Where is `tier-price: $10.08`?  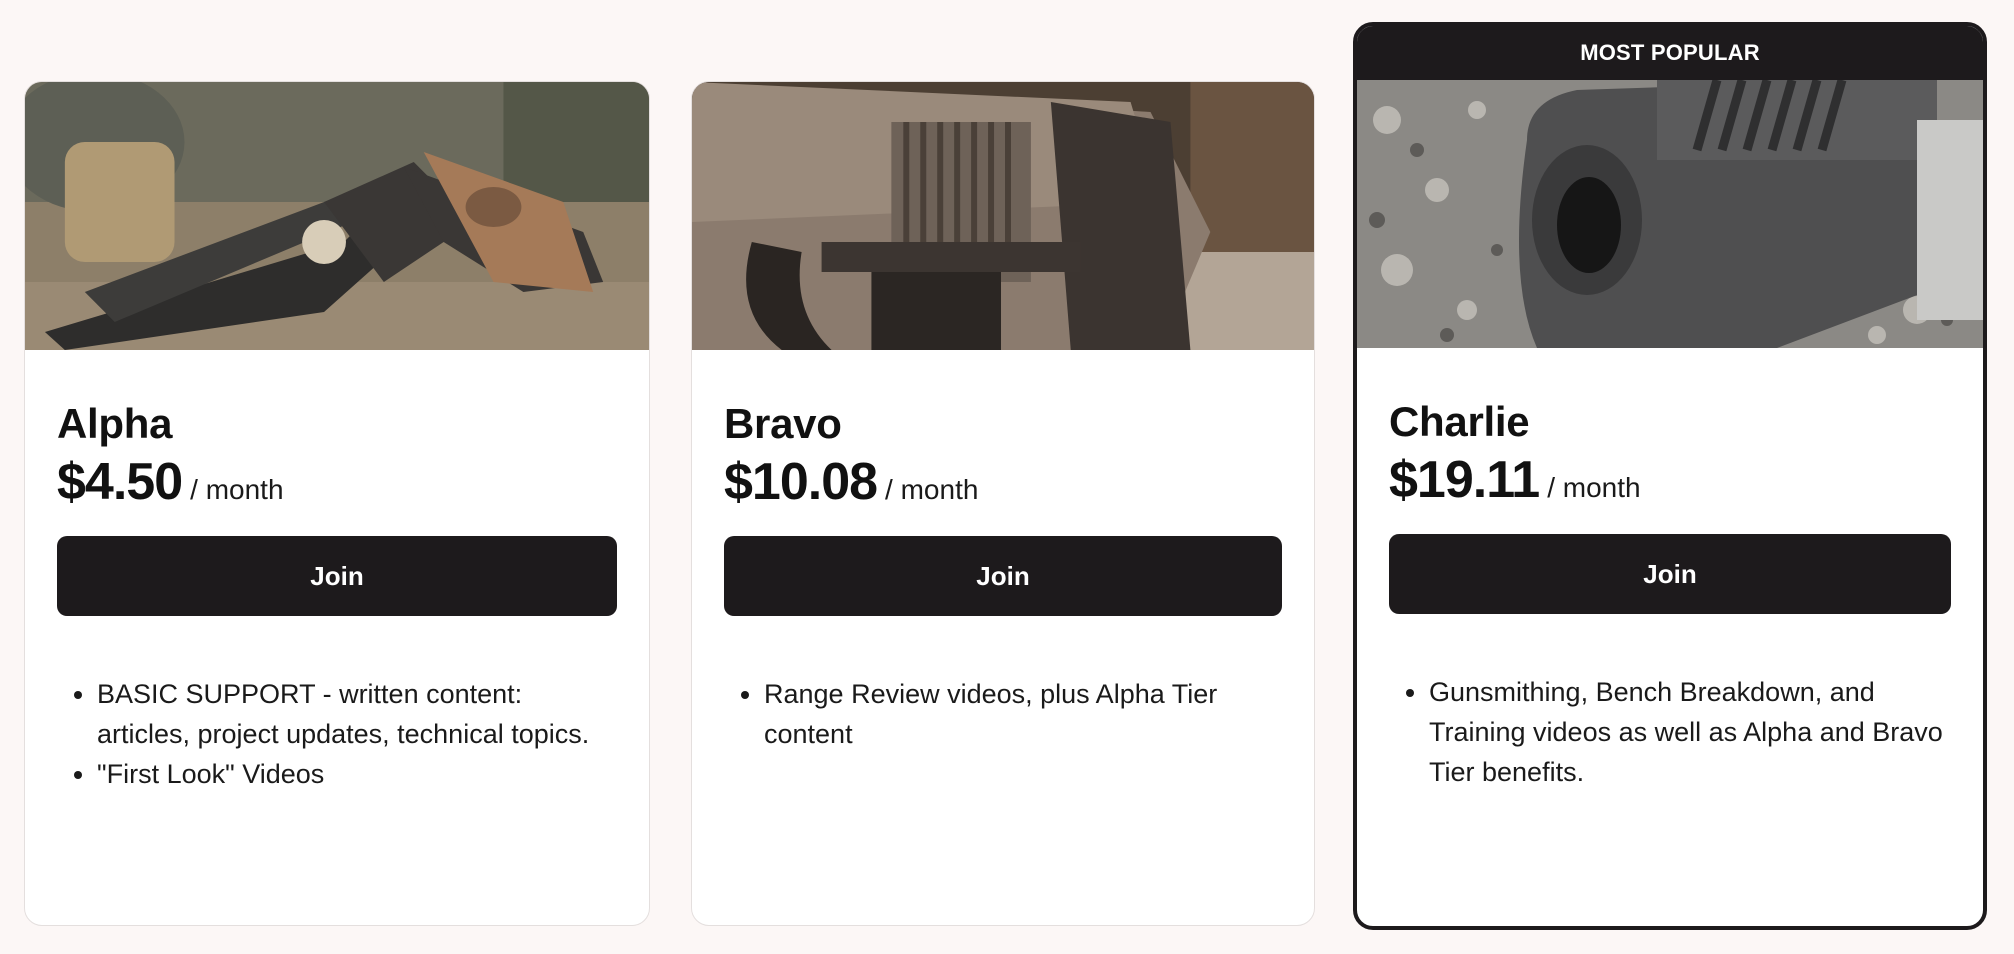
tier-price: $10.08 is located at coordinates (801, 482).